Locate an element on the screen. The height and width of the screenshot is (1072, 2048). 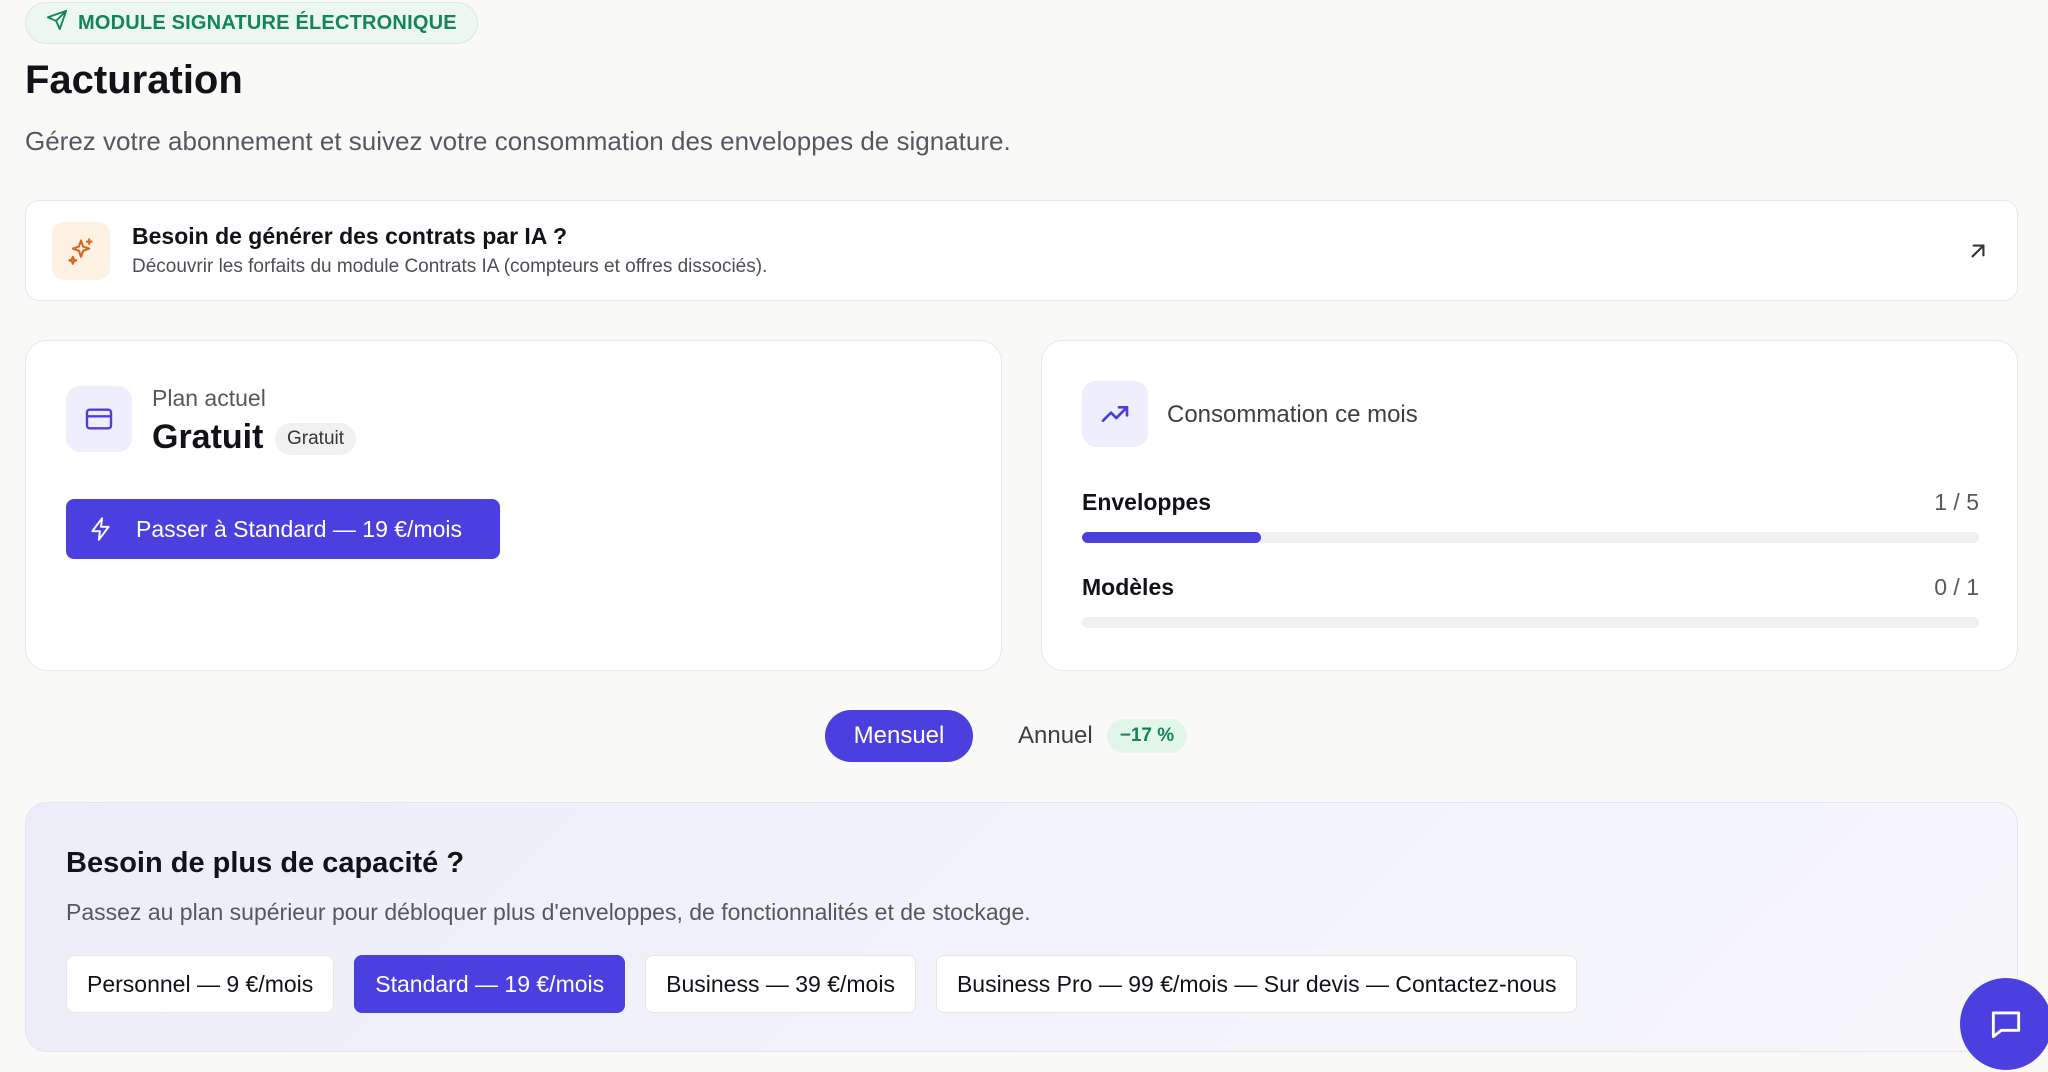
send-icon is located at coordinates (57, 23).